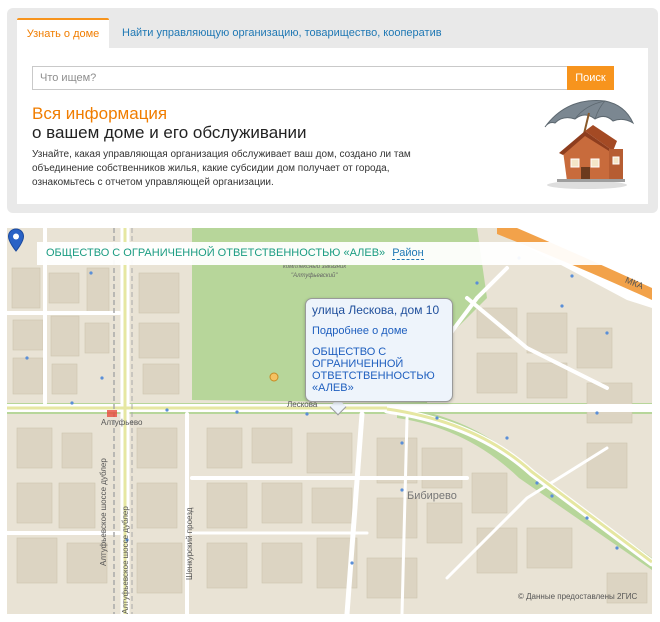 The width and height of the screenshot is (660, 622). What do you see at coordinates (590, 78) in the screenshot?
I see `search-button: Поиск` at bounding box center [590, 78].